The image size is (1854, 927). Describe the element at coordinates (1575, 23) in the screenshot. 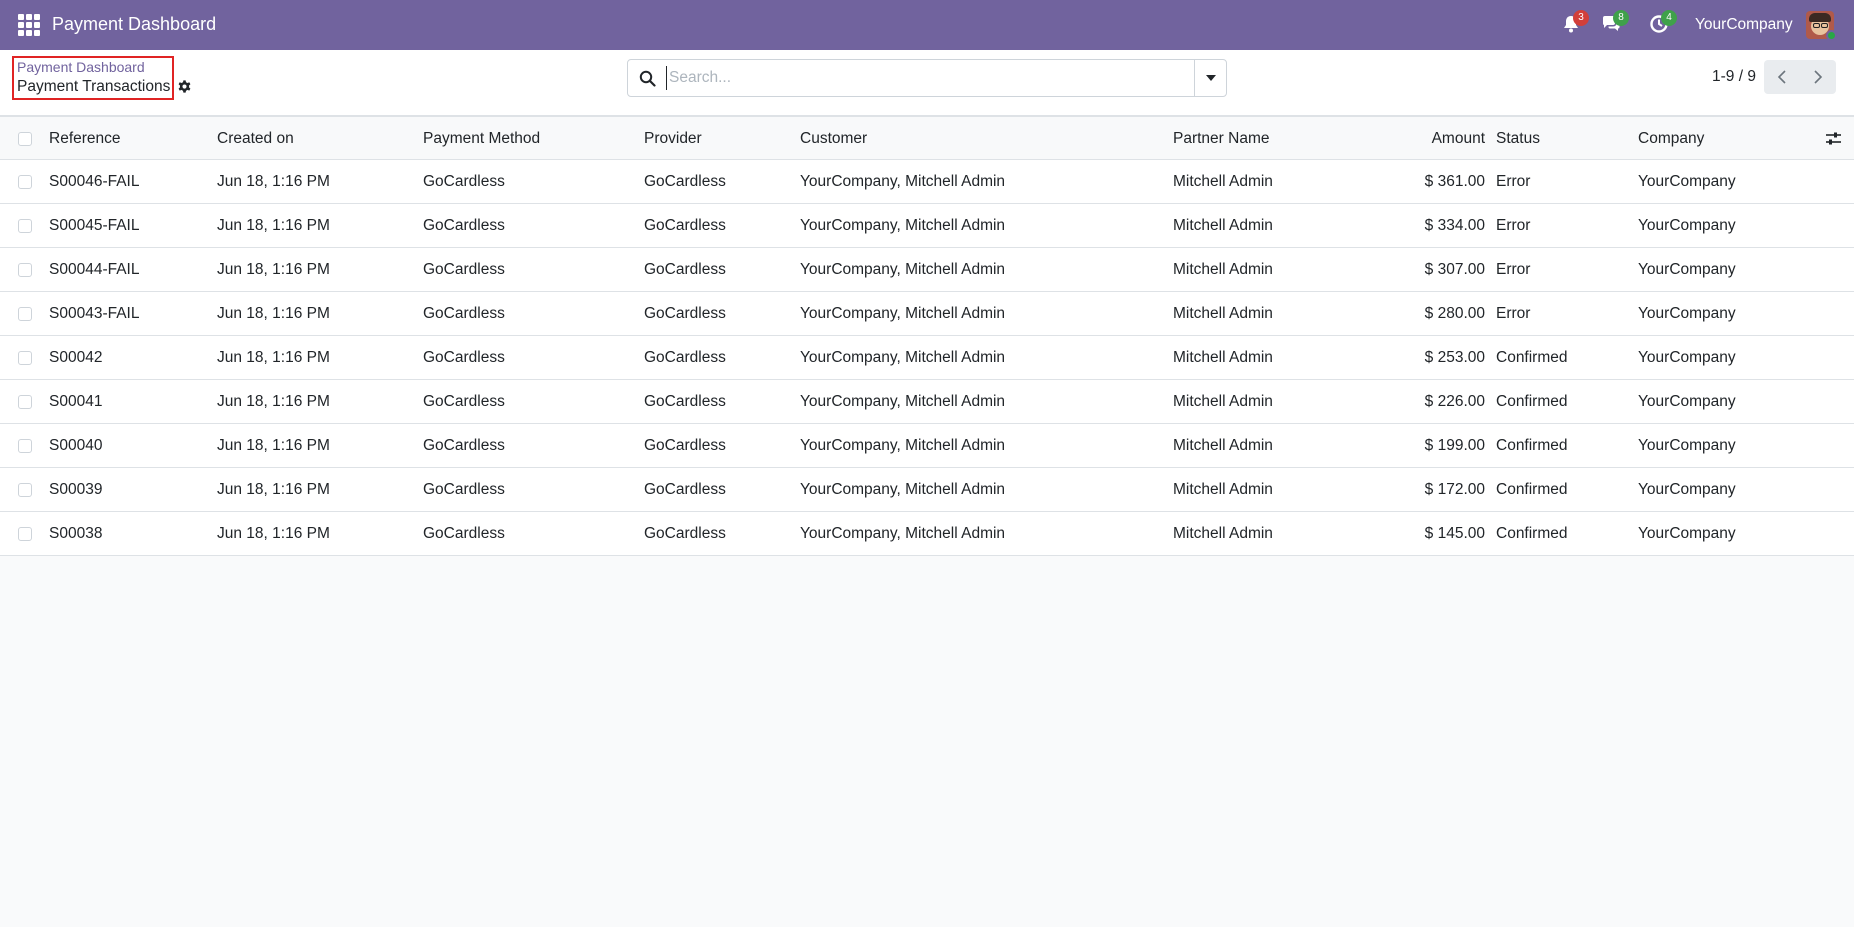

I see `activity-button: 3` at that location.